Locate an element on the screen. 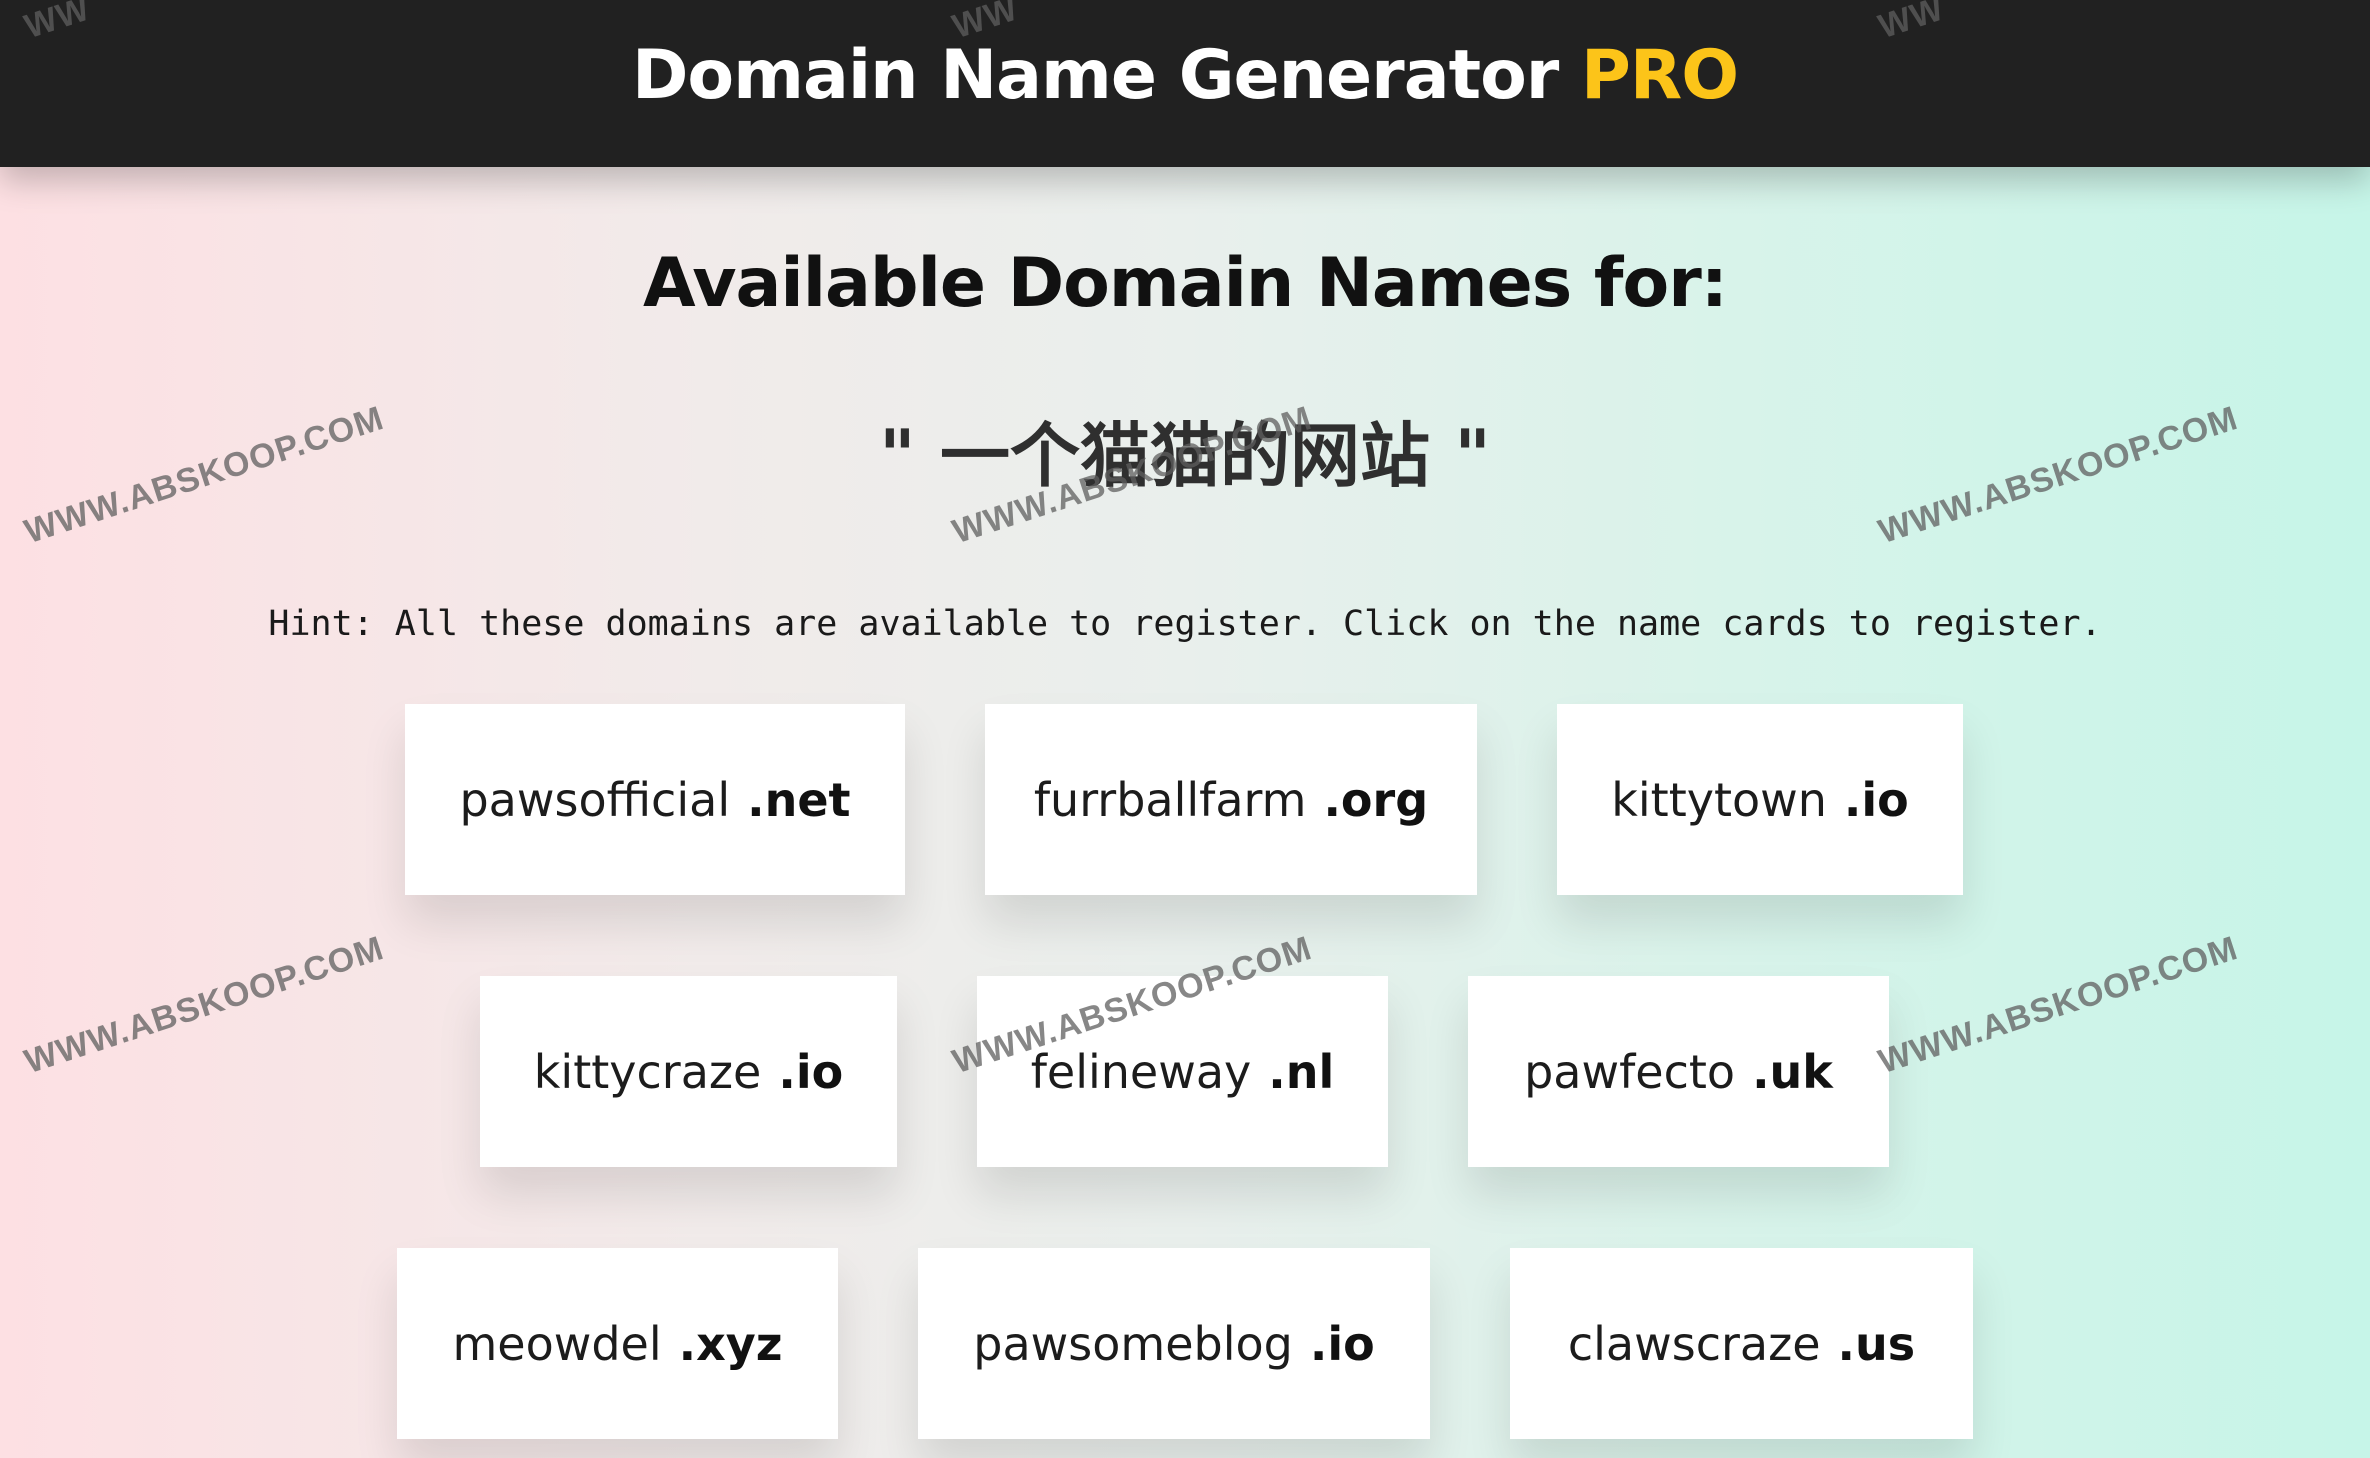 The width and height of the screenshot is (2370, 1458). domain-tld: .nl is located at coordinates (1301, 1071).